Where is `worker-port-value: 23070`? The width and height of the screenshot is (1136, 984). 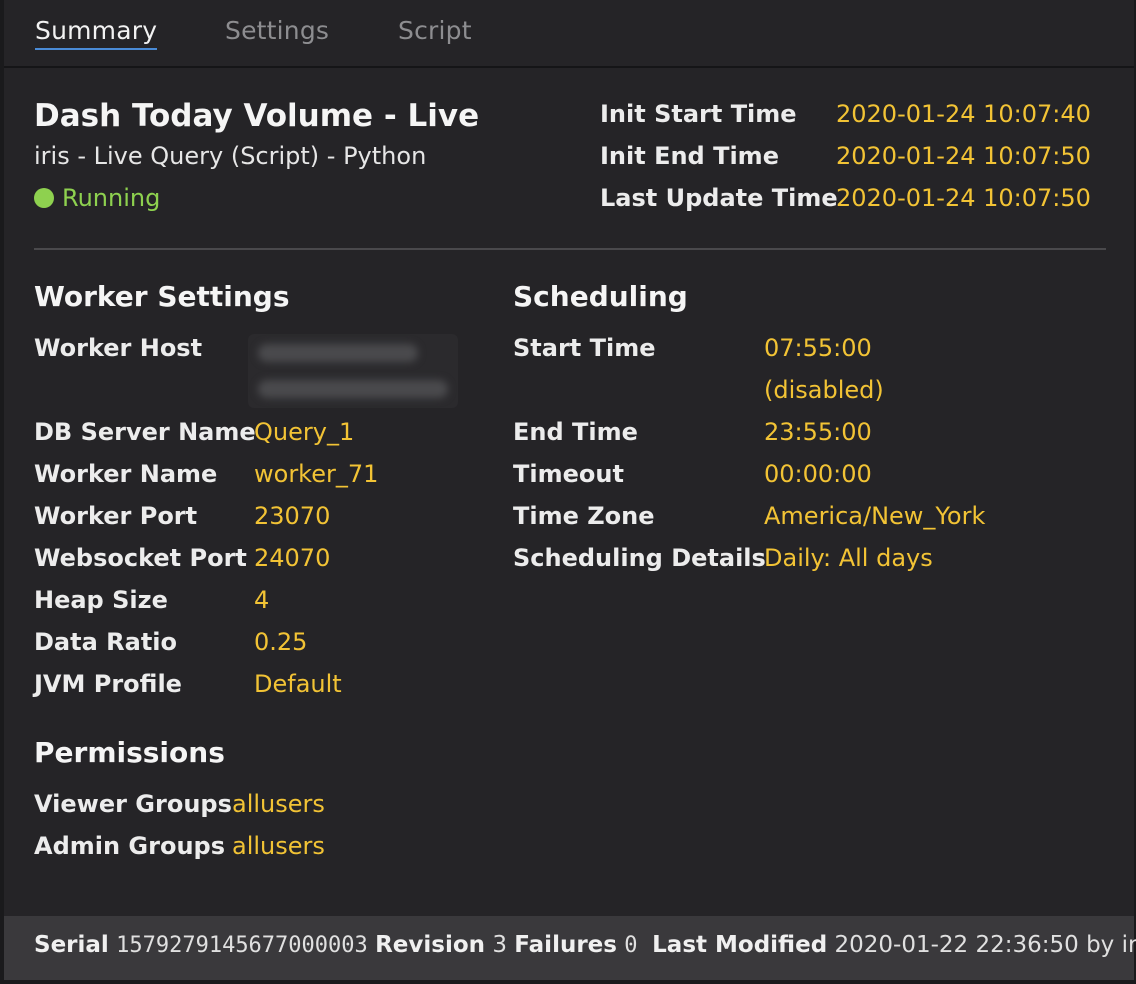
worker-port-value: 23070 is located at coordinates (292, 516).